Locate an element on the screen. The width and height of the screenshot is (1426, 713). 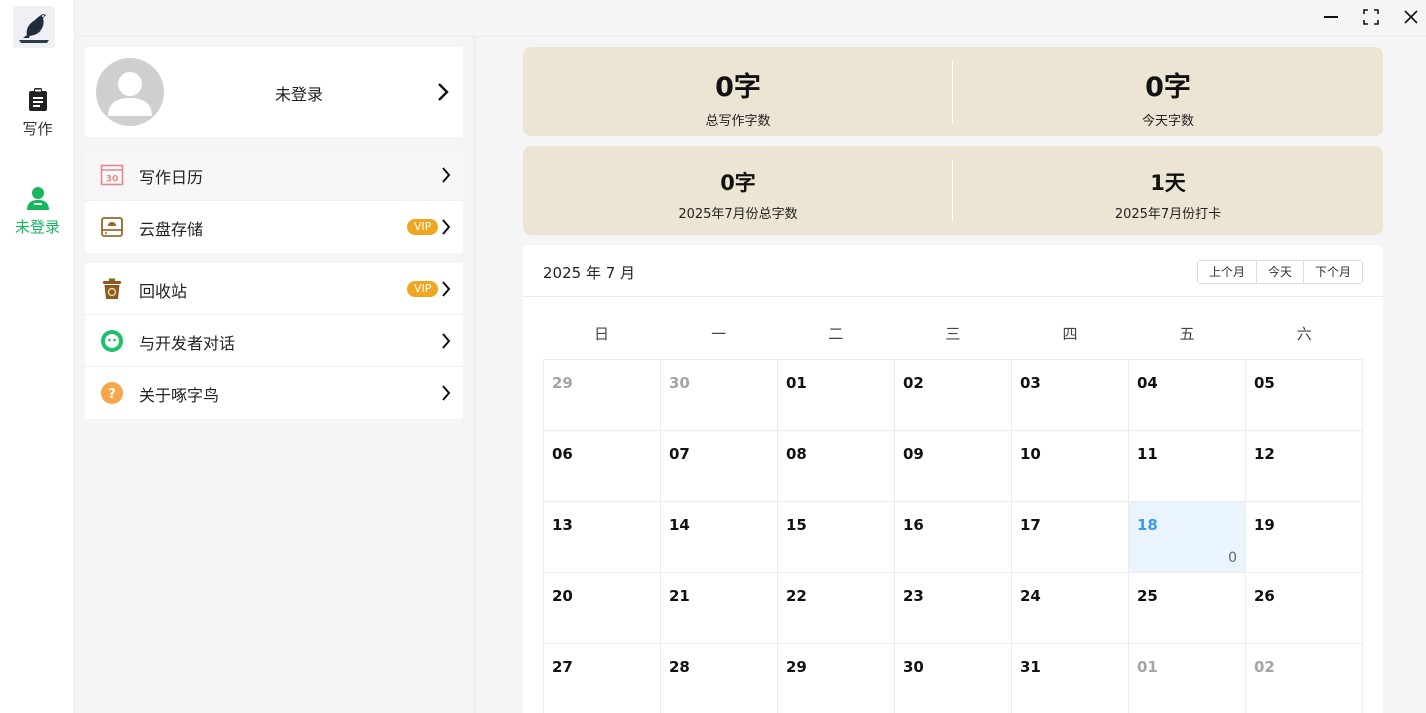
calendar-day: 19 is located at coordinates (1304, 537).